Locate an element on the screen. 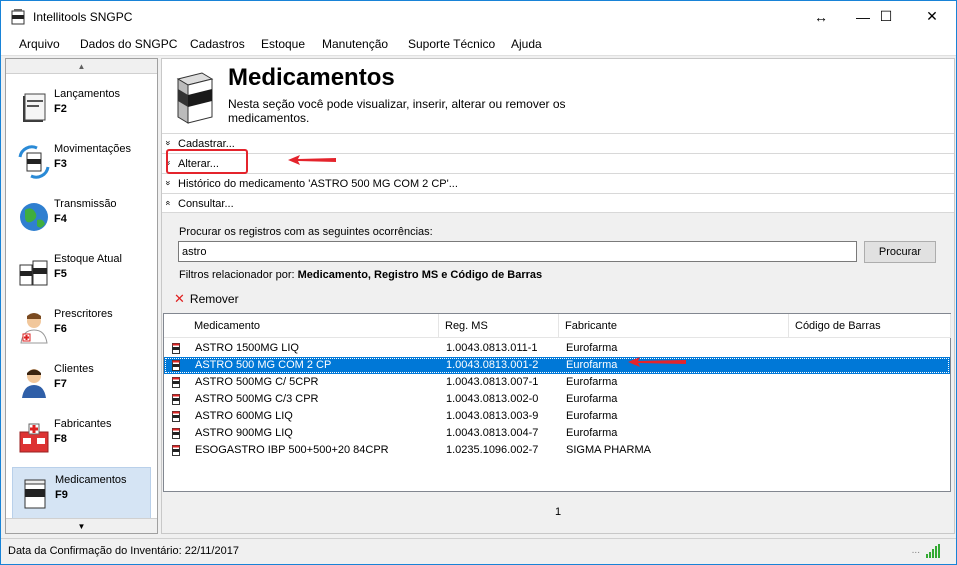 The height and width of the screenshot is (565, 957). sidebar-item-label: Lançamentos is located at coordinates (87, 94).